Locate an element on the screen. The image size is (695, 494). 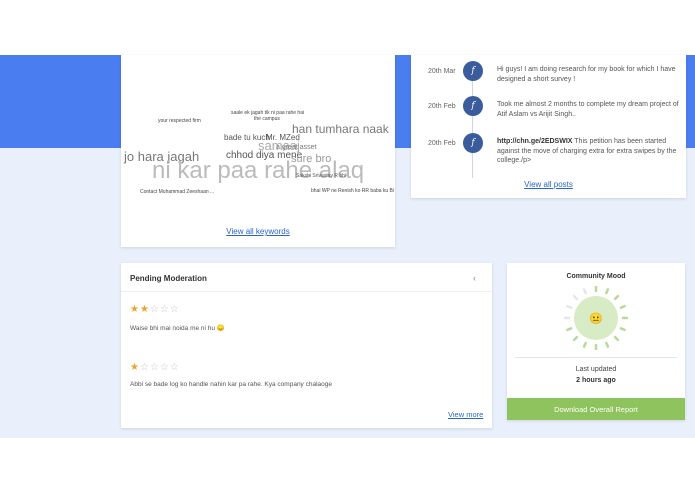
moderation-comment: Waise bhi mai noida me ni hu 😞 is located at coordinates (177, 328).